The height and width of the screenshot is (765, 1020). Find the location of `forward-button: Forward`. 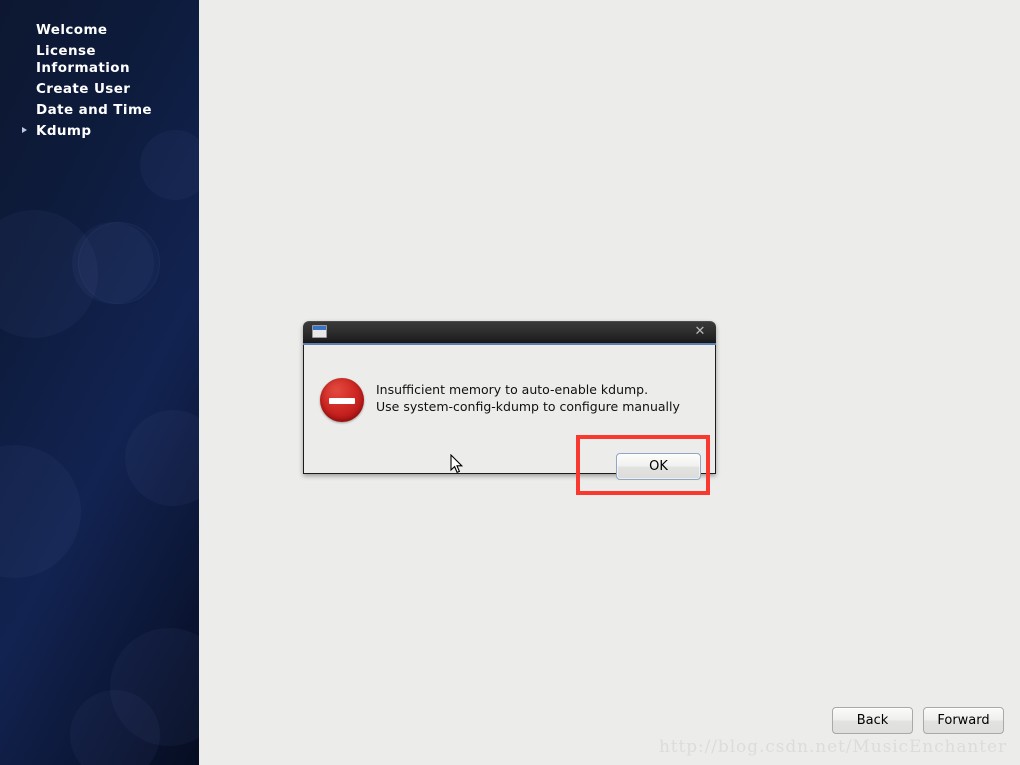

forward-button: Forward is located at coordinates (963, 720).